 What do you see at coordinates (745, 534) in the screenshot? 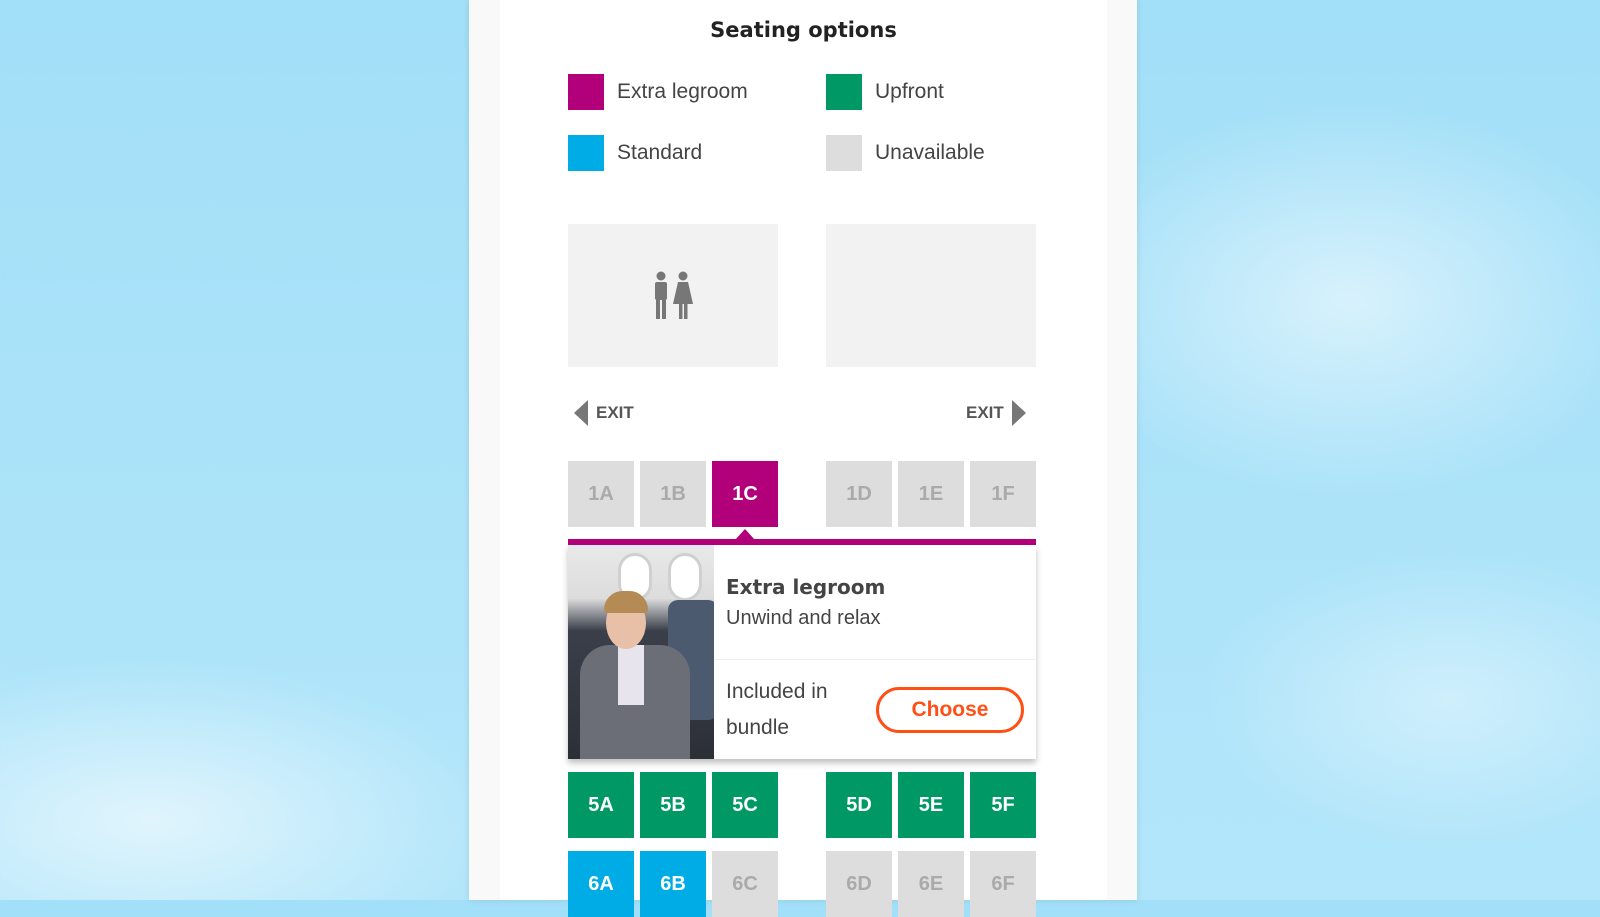
I see `popup-caret` at bounding box center [745, 534].